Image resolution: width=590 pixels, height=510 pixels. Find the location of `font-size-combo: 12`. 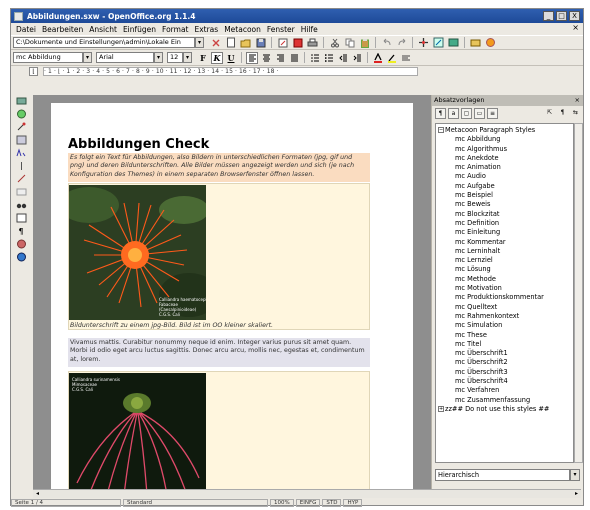

font-size-combo: 12 is located at coordinates (175, 57).